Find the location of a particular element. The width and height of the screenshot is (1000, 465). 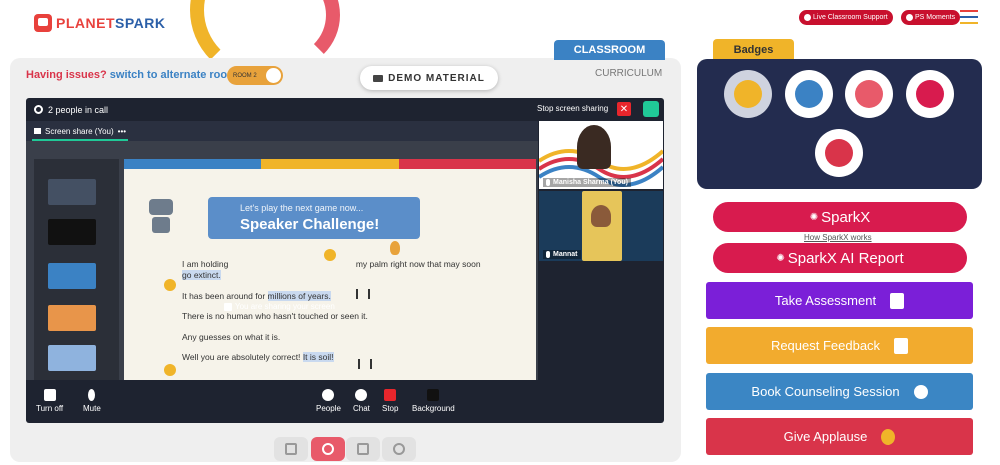

give-applause-label: Give Applause is located at coordinates (825, 436).